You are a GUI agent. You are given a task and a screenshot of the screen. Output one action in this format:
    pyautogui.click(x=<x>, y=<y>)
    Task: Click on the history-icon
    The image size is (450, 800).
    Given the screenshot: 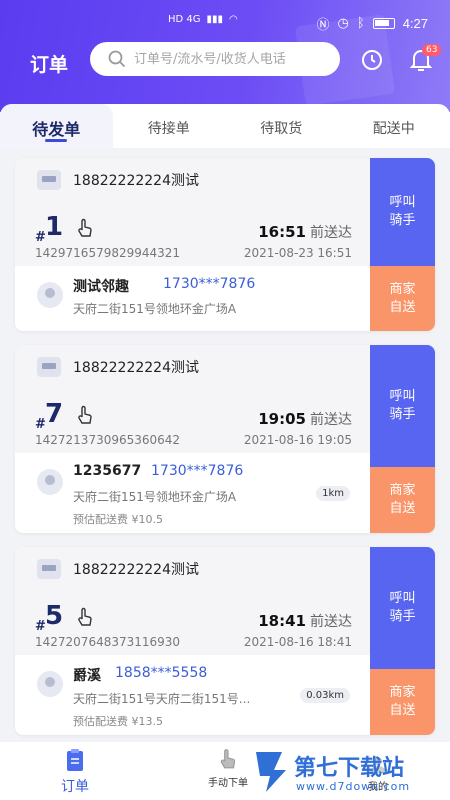 What is the action you would take?
    pyautogui.click(x=372, y=60)
    